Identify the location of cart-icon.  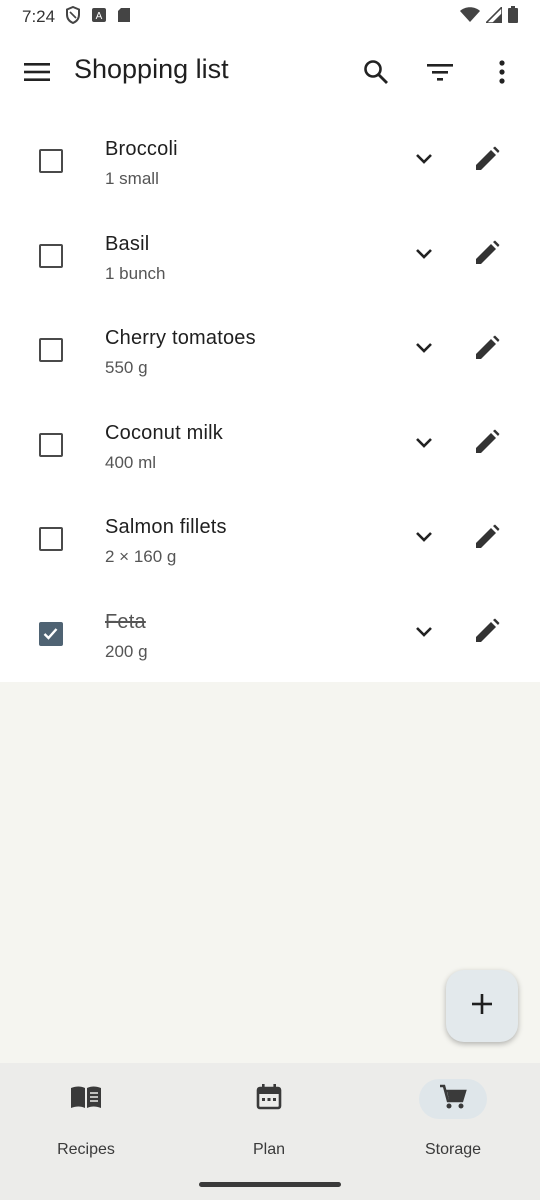
(453, 1099).